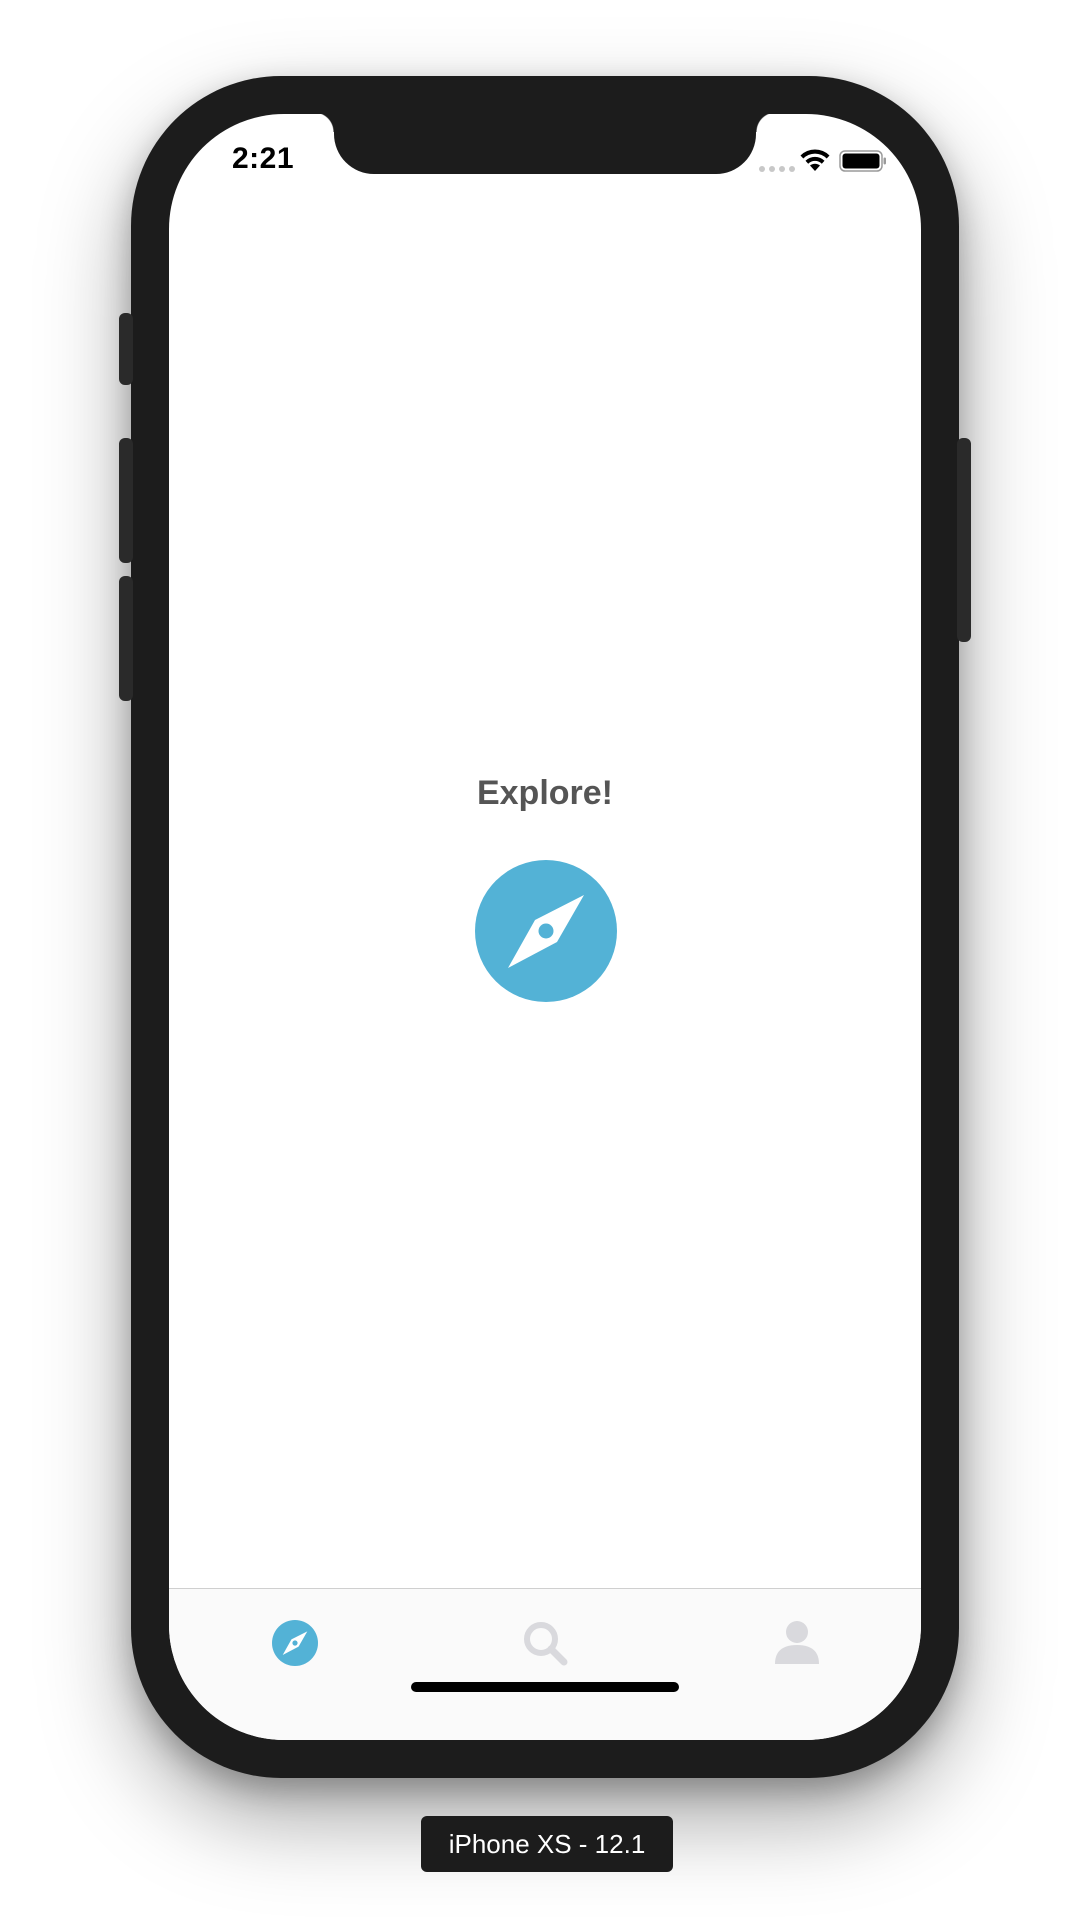 Image resolution: width=1090 pixels, height=1928 pixels. Describe the element at coordinates (777, 169) in the screenshot. I see `cellular-signal-icon` at that location.